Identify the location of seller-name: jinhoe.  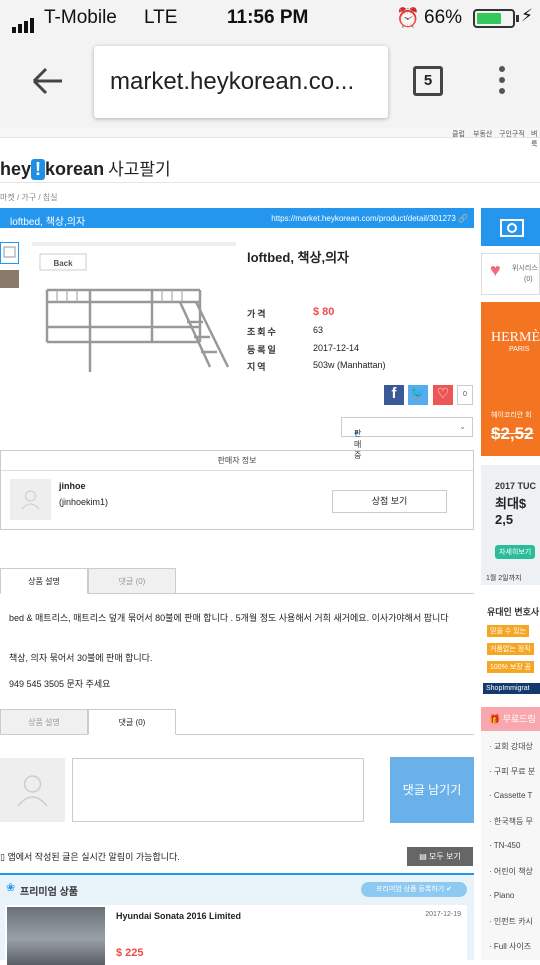
(72, 486).